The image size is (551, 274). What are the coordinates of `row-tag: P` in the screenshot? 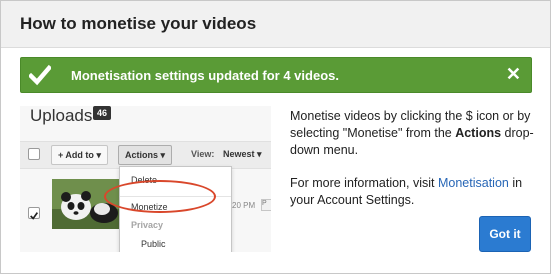 It's located at (266, 205).